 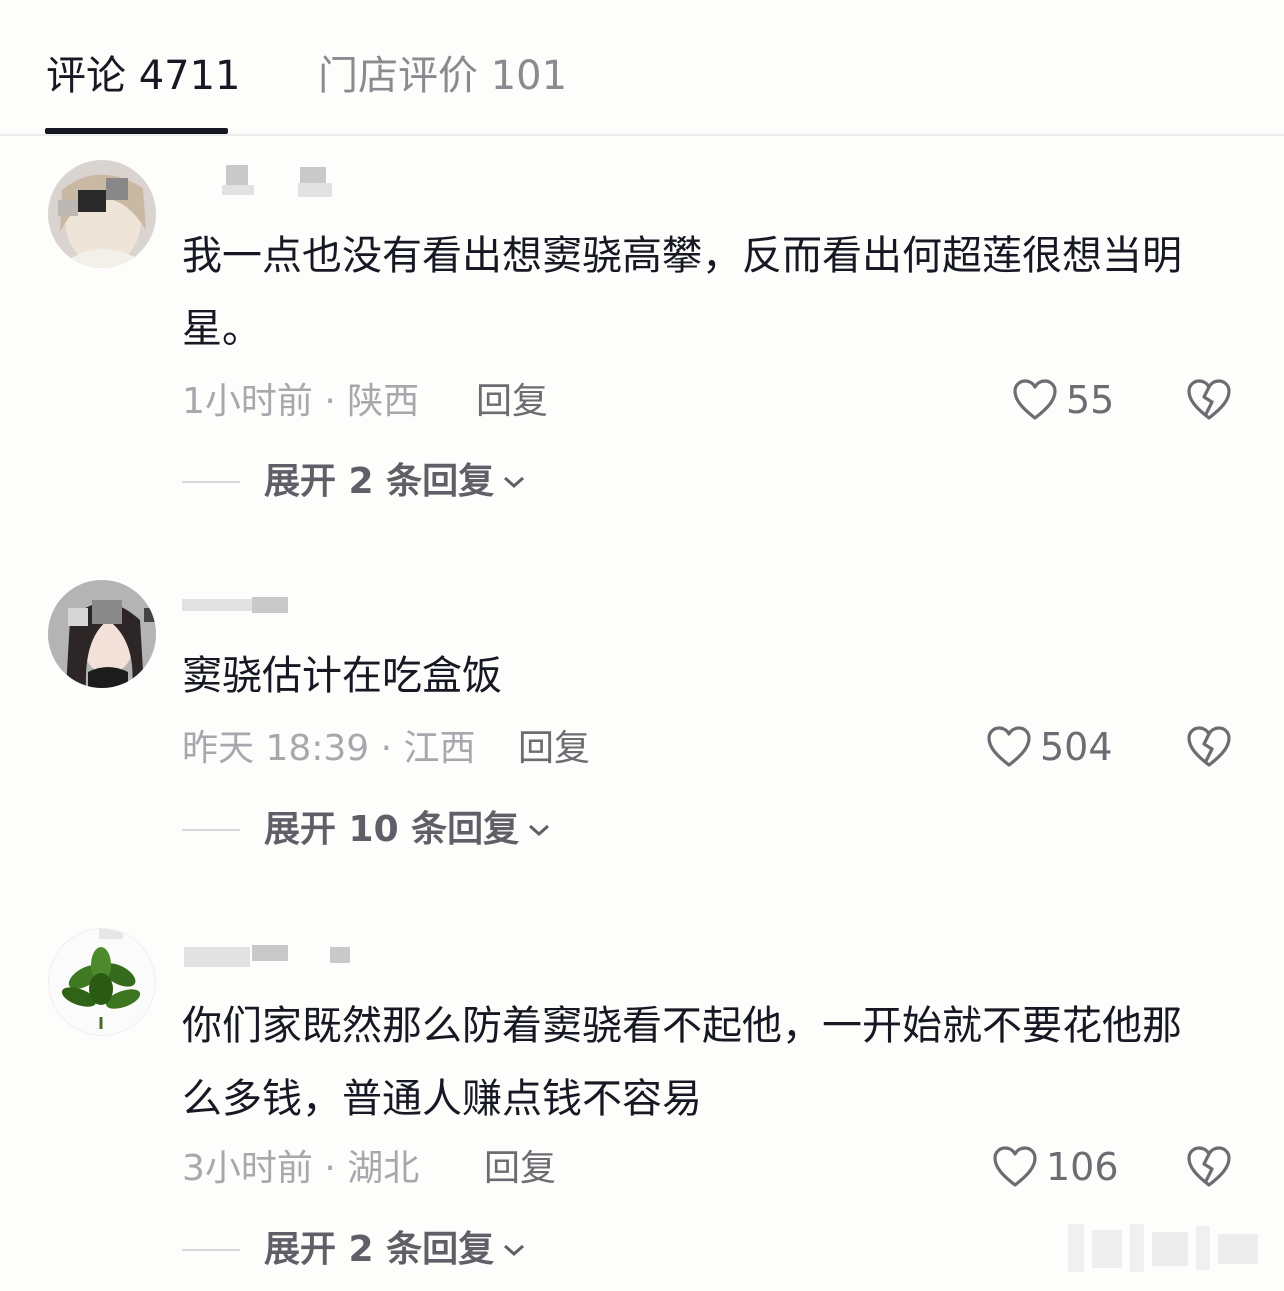 I want to click on tab-comments: 评论 4711, so click(x=143, y=76).